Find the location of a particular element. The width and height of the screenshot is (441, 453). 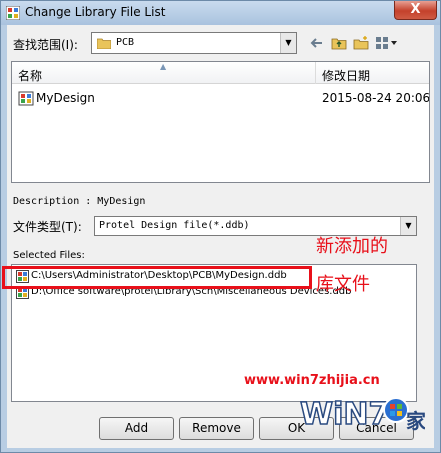

watermark-url: www.win7zhijia.cn is located at coordinates (312, 380).